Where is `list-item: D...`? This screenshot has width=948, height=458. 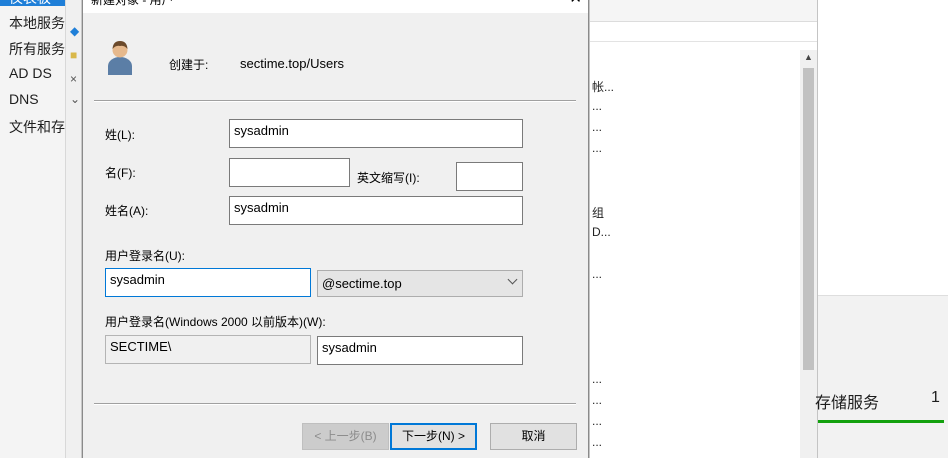
list-item: D... is located at coordinates (601, 232).